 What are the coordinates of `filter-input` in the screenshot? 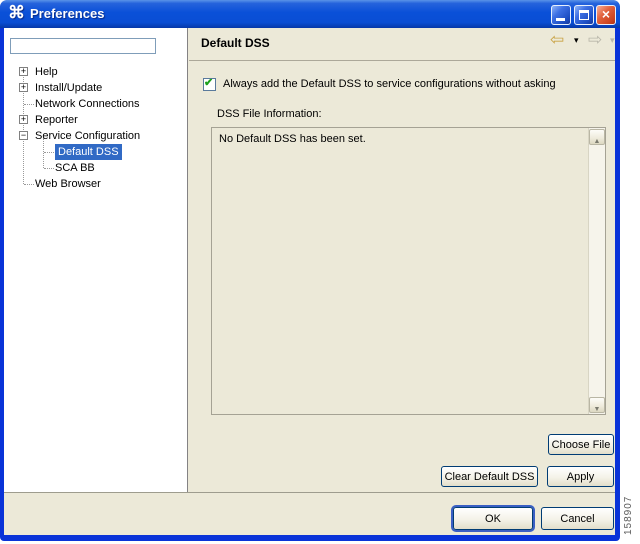 It's located at (83, 46).